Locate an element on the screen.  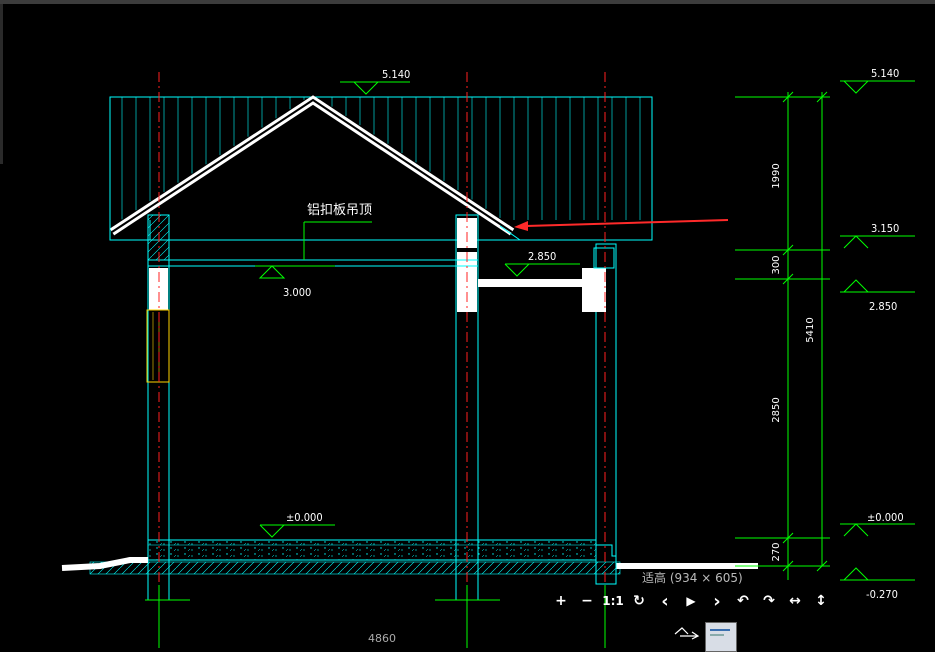
fit-height-button: ↕ is located at coordinates (821, 601).